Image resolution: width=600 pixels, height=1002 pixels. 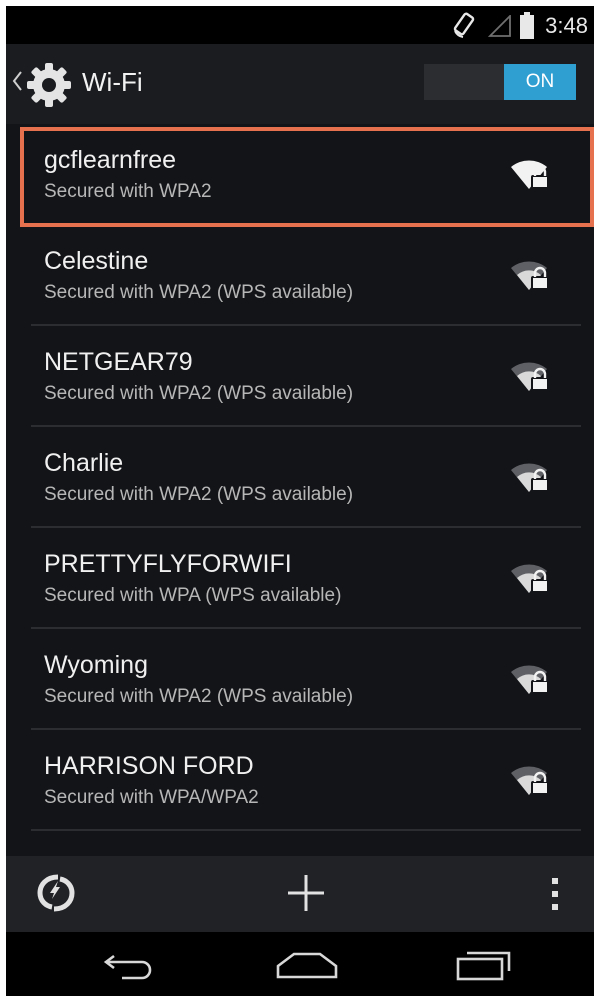 I want to click on network-security: Secured with WPA2, so click(x=128, y=191).